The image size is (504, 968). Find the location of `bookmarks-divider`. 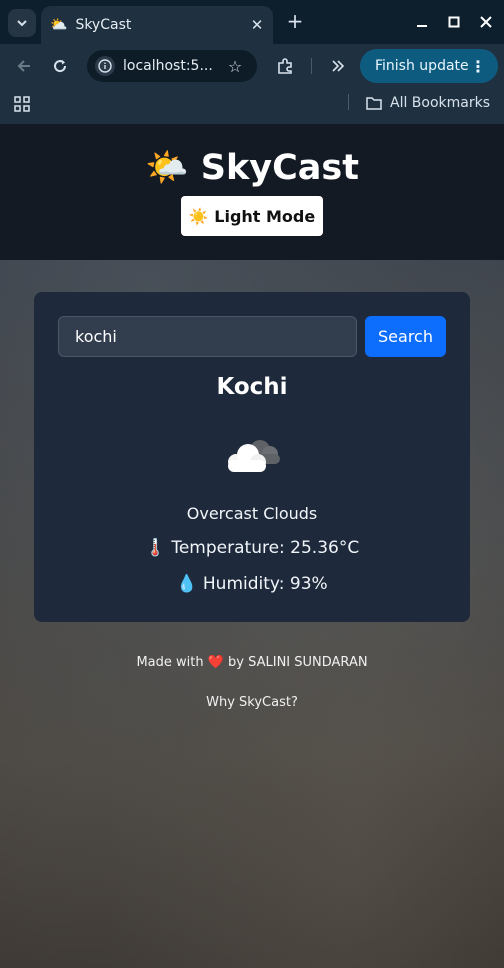

bookmarks-divider is located at coordinates (348, 102).